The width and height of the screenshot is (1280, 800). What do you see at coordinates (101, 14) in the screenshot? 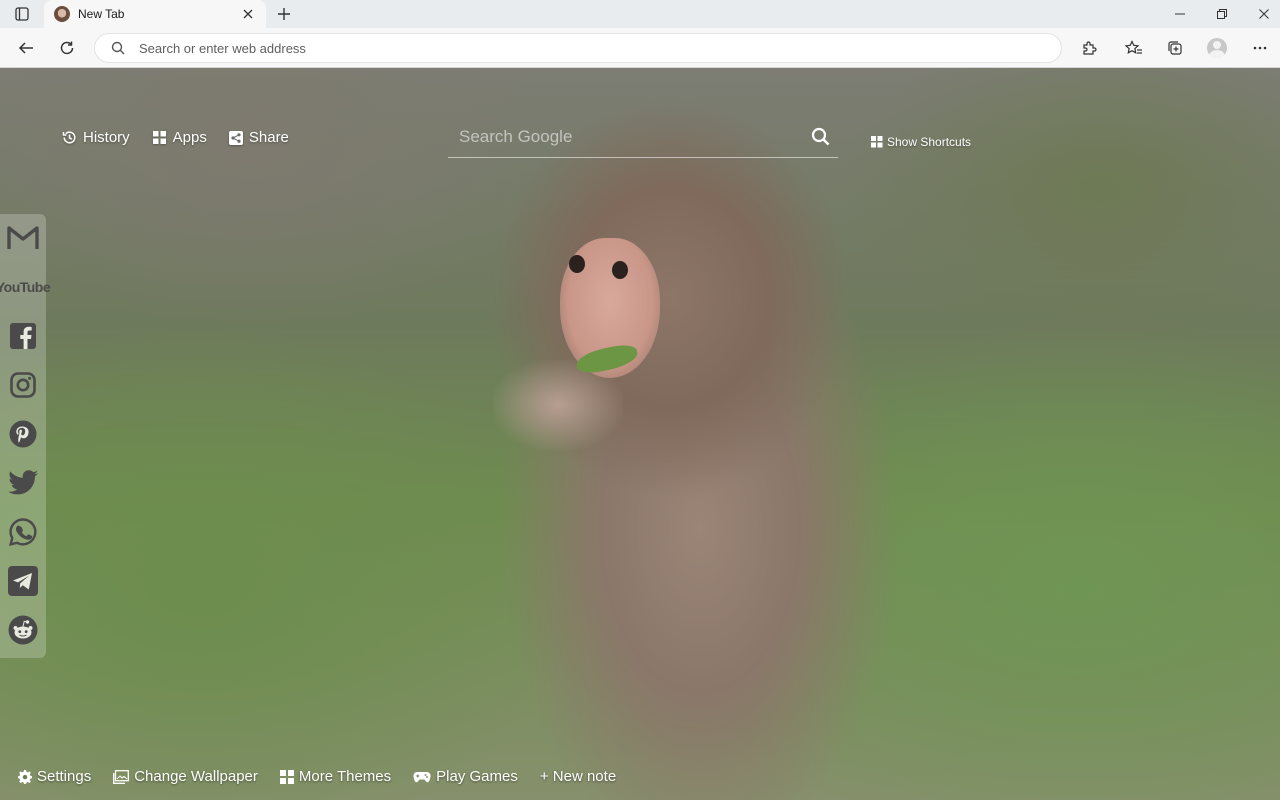
I see `tab-title: New Tab` at bounding box center [101, 14].